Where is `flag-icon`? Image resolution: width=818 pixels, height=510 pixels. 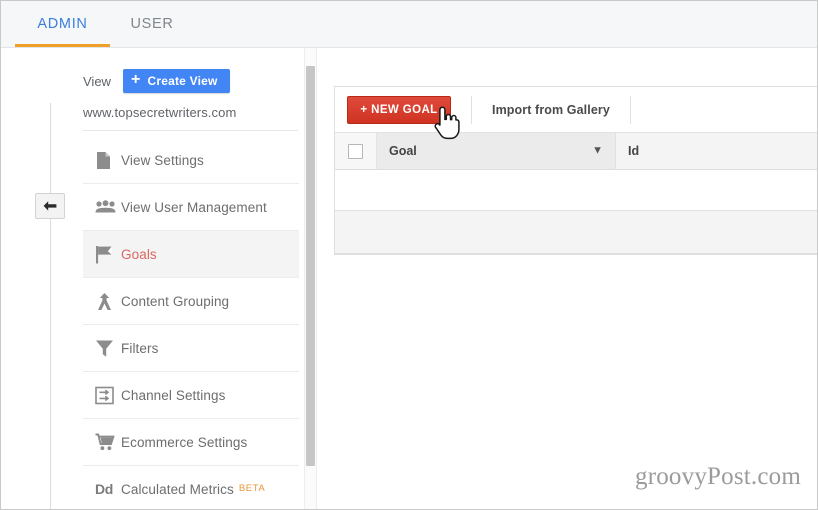 flag-icon is located at coordinates (102, 254).